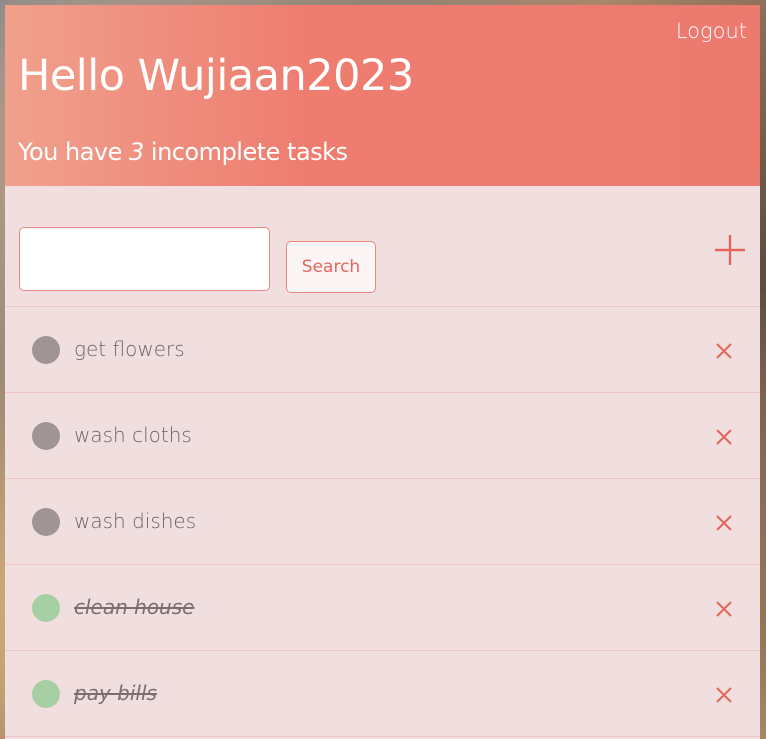 This screenshot has width=766, height=739. I want to click on logout-link: Logout, so click(711, 31).